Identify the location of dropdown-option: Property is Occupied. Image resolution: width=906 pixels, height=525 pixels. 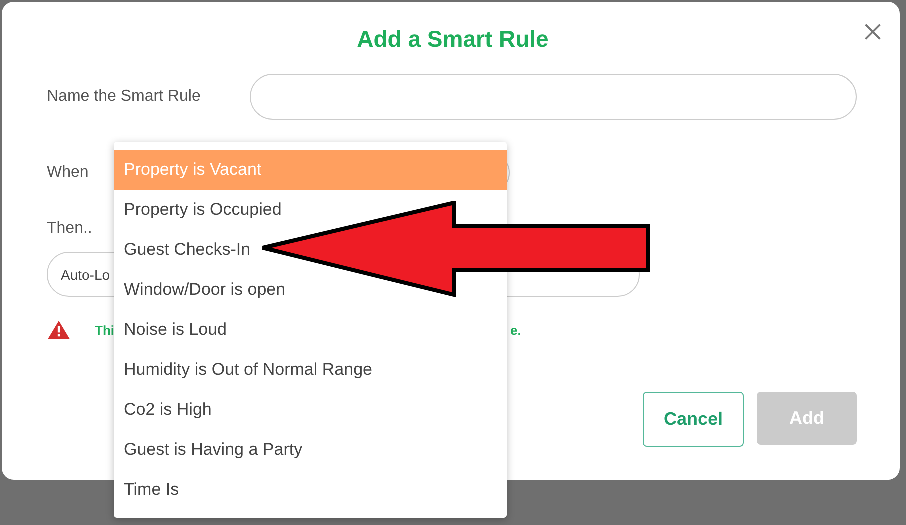
(310, 210).